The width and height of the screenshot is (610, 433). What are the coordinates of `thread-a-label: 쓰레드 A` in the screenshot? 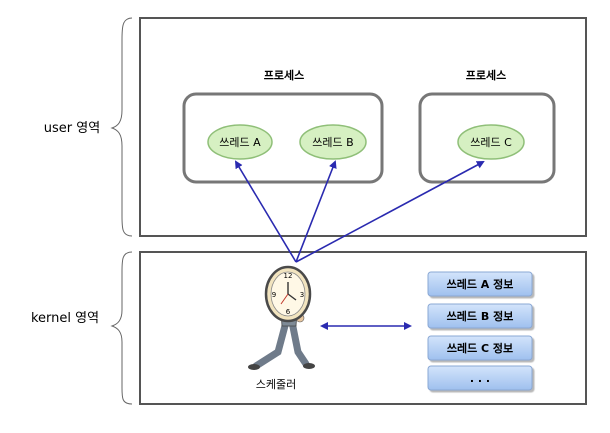 It's located at (240, 142).